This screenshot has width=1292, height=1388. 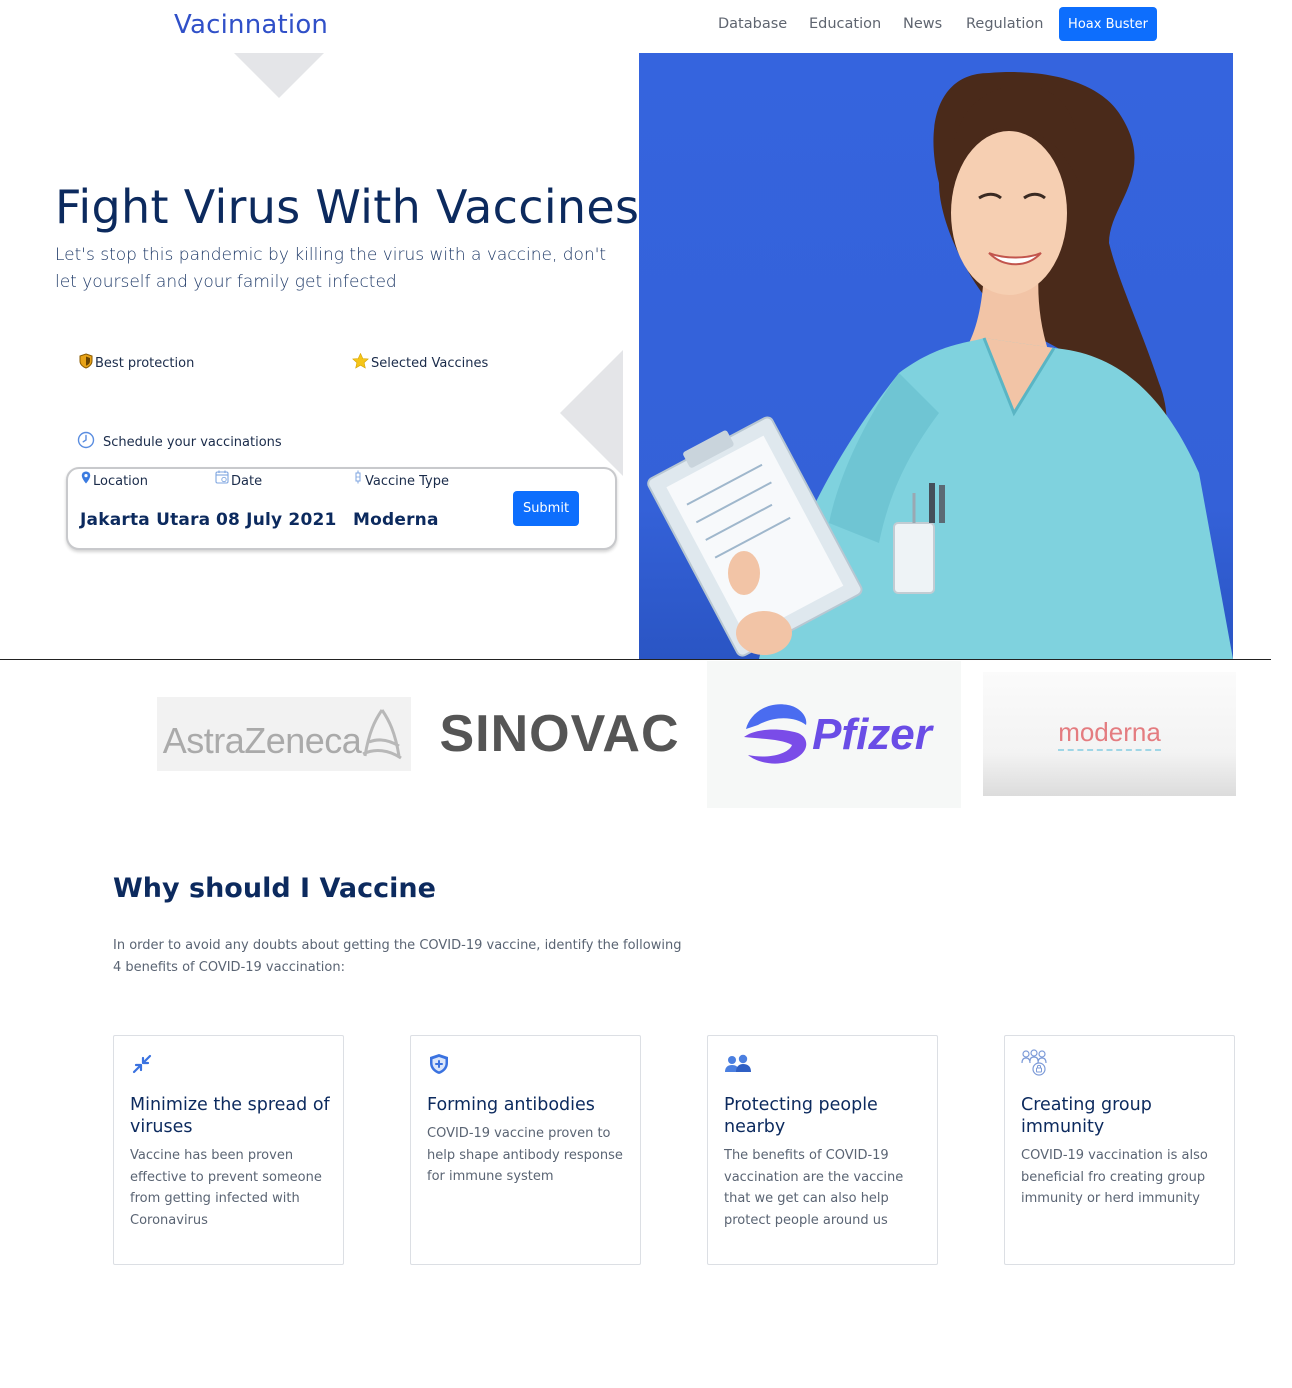 What do you see at coordinates (752, 24) in the screenshot?
I see `nav-link-database: Database` at bounding box center [752, 24].